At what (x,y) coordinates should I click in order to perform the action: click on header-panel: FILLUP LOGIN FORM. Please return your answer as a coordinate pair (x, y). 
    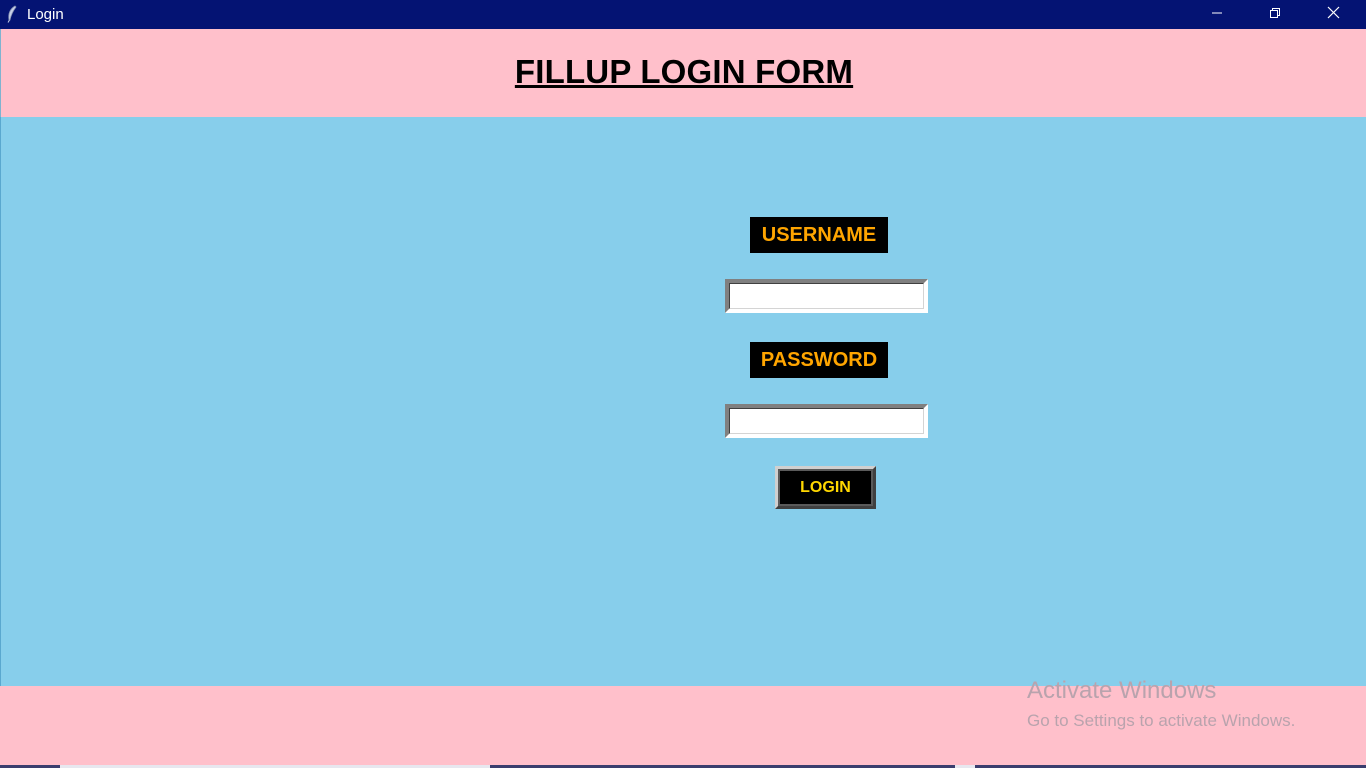
    Looking at the image, I should click on (683, 73).